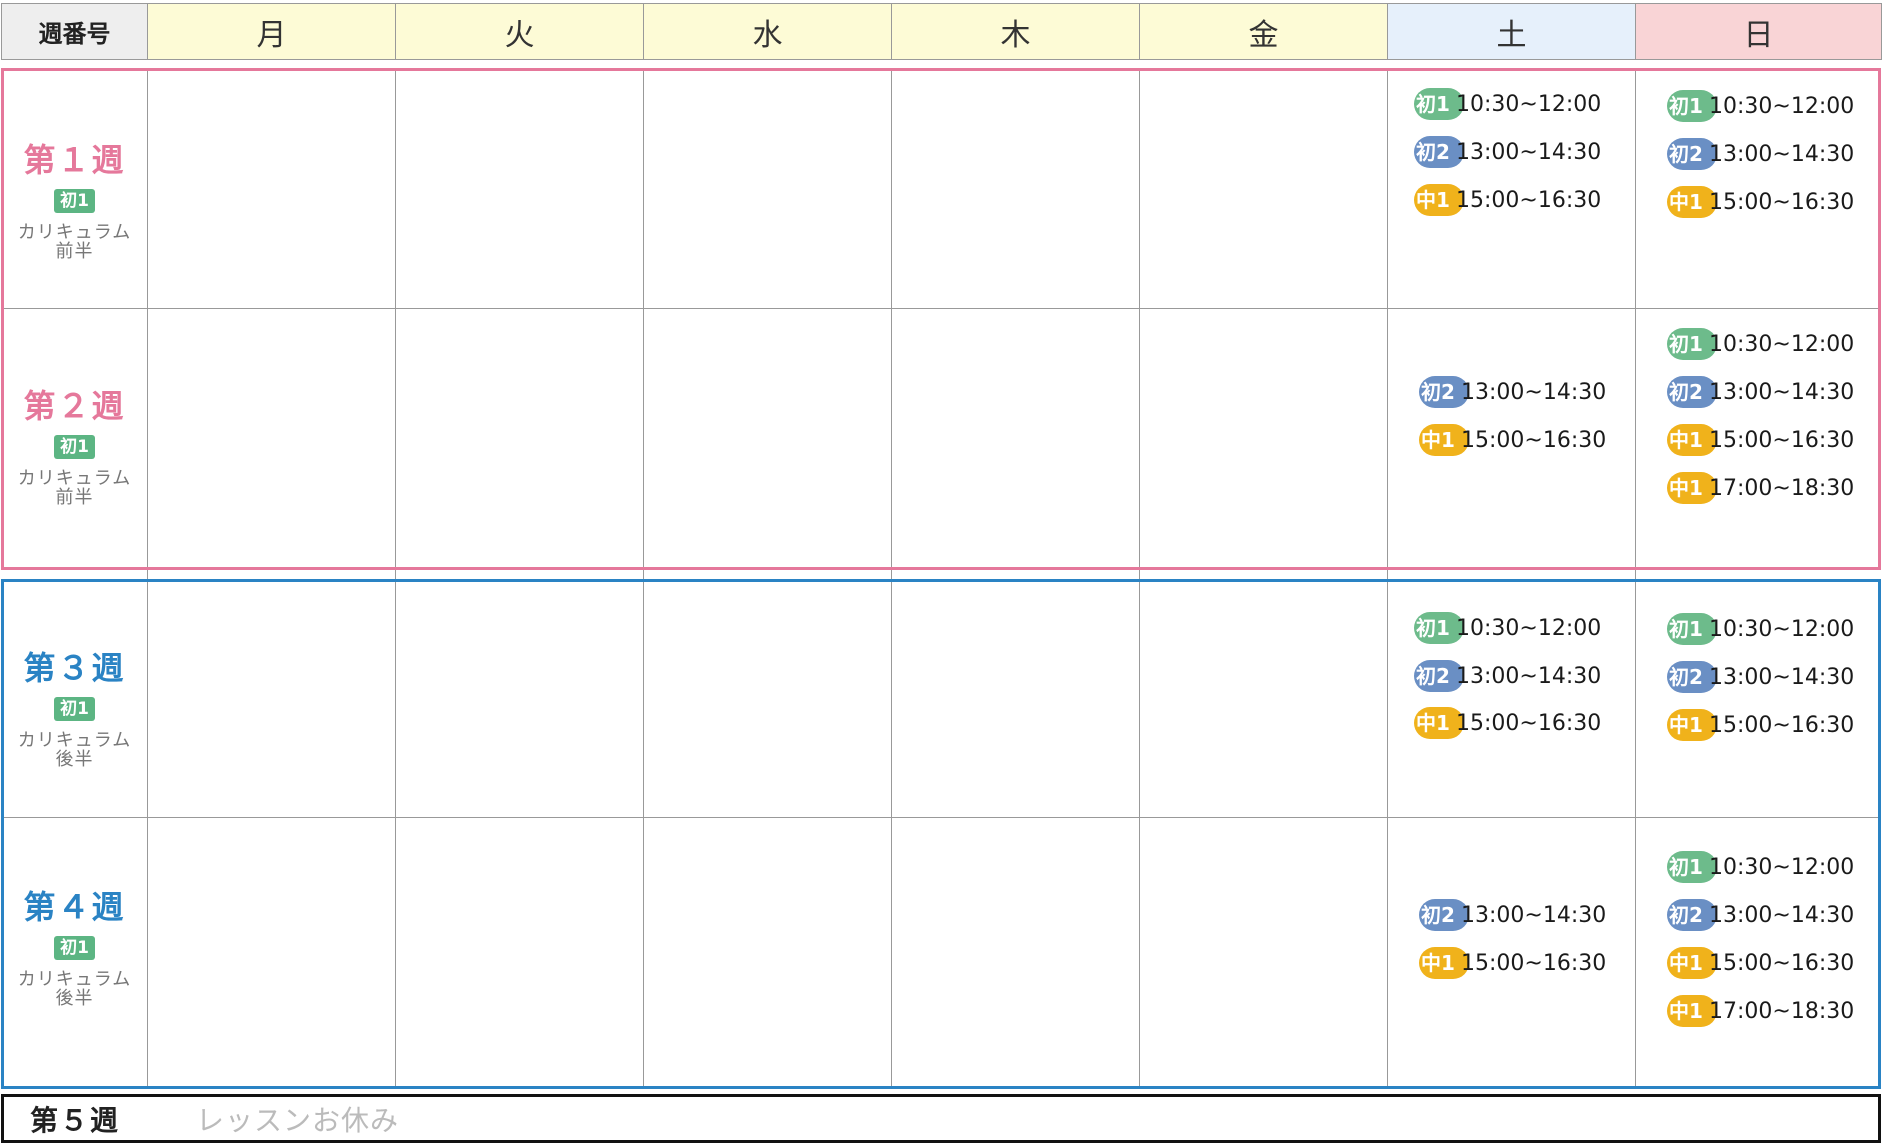 This screenshot has width=1884, height=1145. I want to click on header-friday: 金, so click(1263, 31).